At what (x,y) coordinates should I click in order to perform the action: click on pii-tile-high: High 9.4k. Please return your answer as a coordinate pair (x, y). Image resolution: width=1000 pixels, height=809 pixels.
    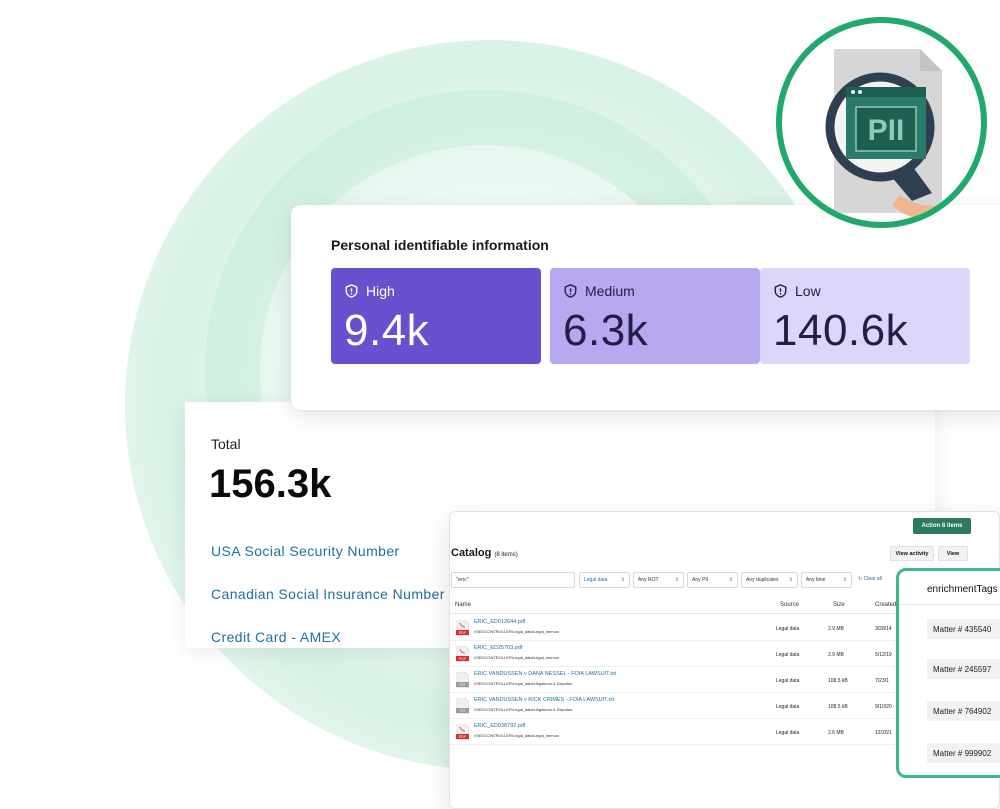
    Looking at the image, I should click on (436, 316).